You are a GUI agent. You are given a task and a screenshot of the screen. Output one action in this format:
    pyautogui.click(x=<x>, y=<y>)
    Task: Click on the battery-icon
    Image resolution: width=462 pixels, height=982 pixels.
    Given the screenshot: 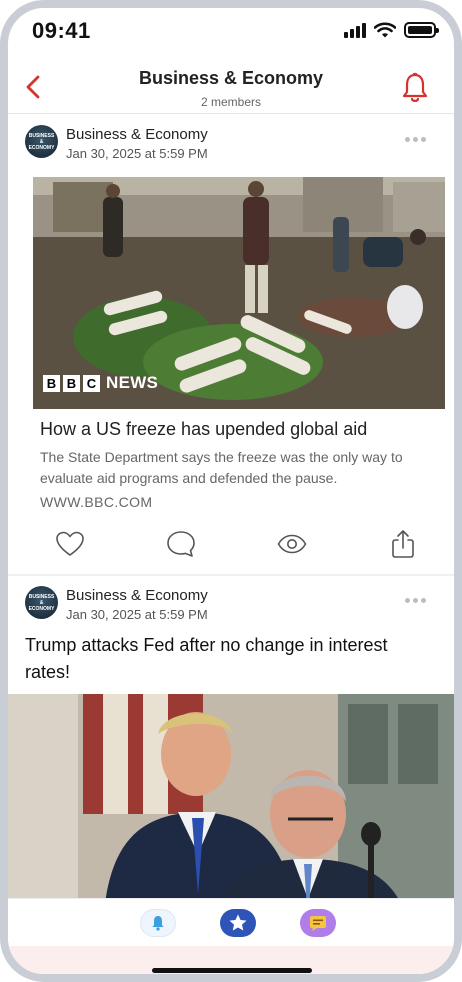 What is the action you would take?
    pyautogui.click(x=421, y=30)
    